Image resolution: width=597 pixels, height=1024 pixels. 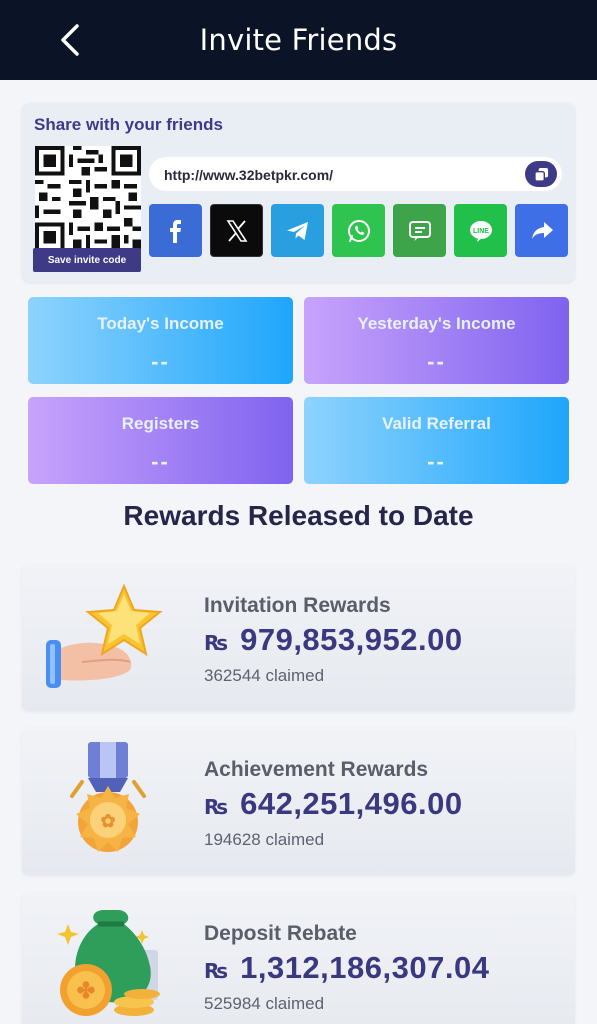 What do you see at coordinates (107, 802) in the screenshot?
I see `medal-icon: ✿` at bounding box center [107, 802].